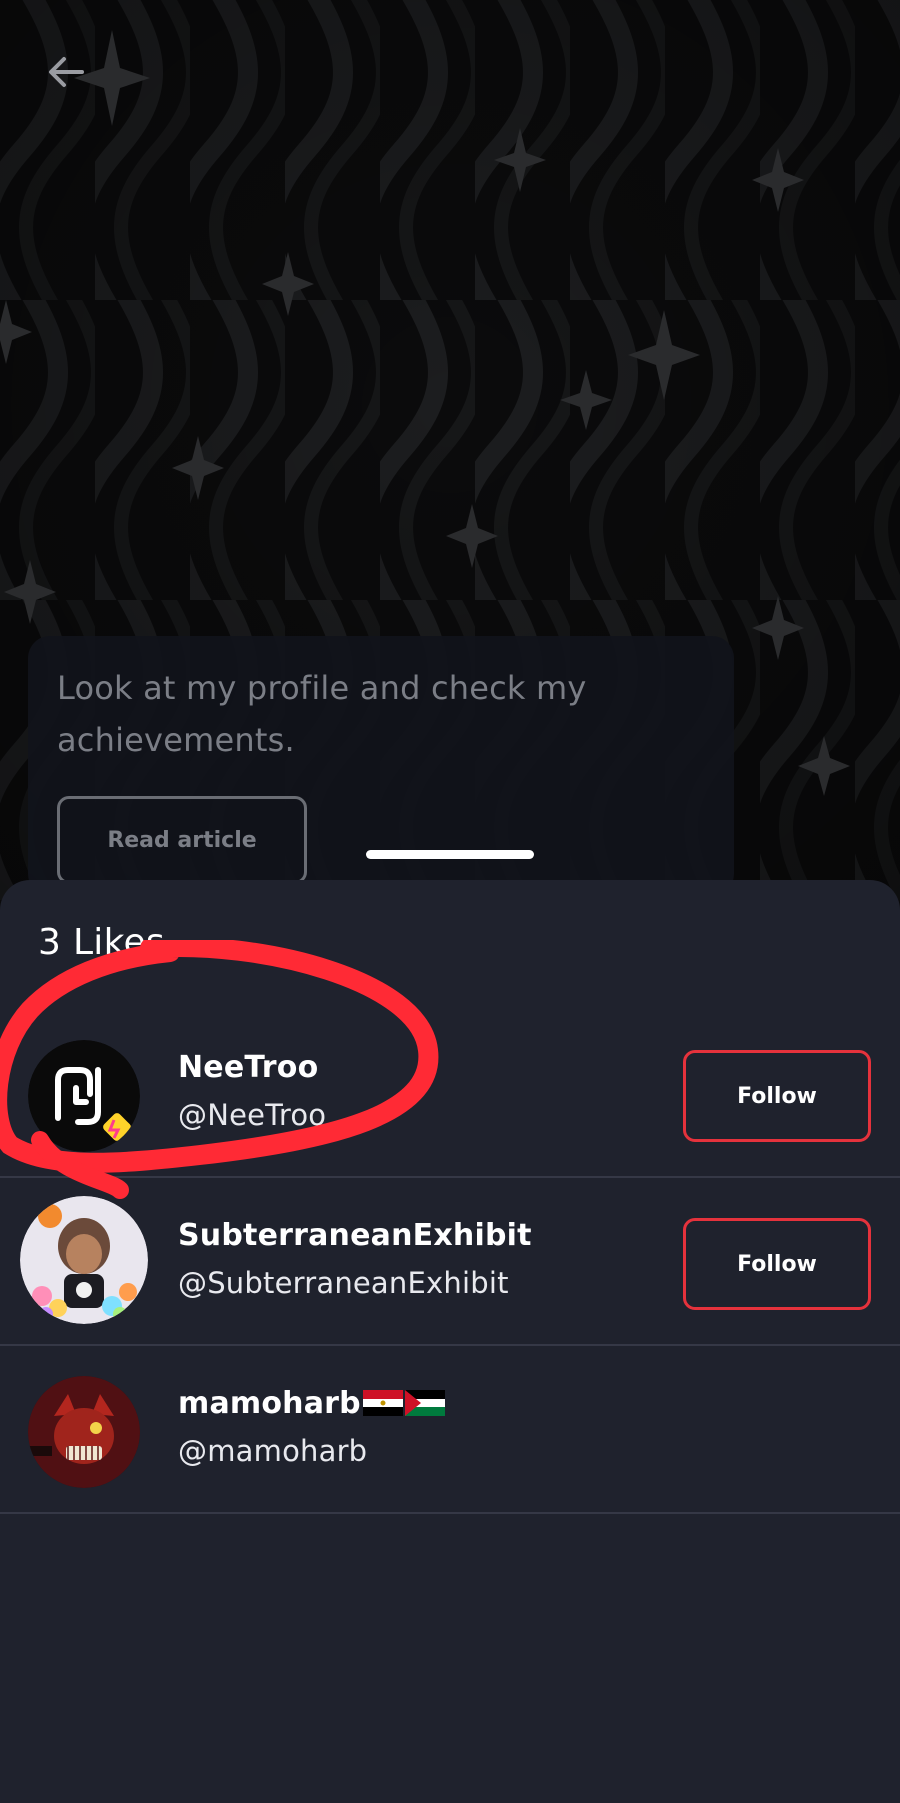 This screenshot has height=1803, width=900. Describe the element at coordinates (182, 840) in the screenshot. I see `read-article-button: Read article` at that location.